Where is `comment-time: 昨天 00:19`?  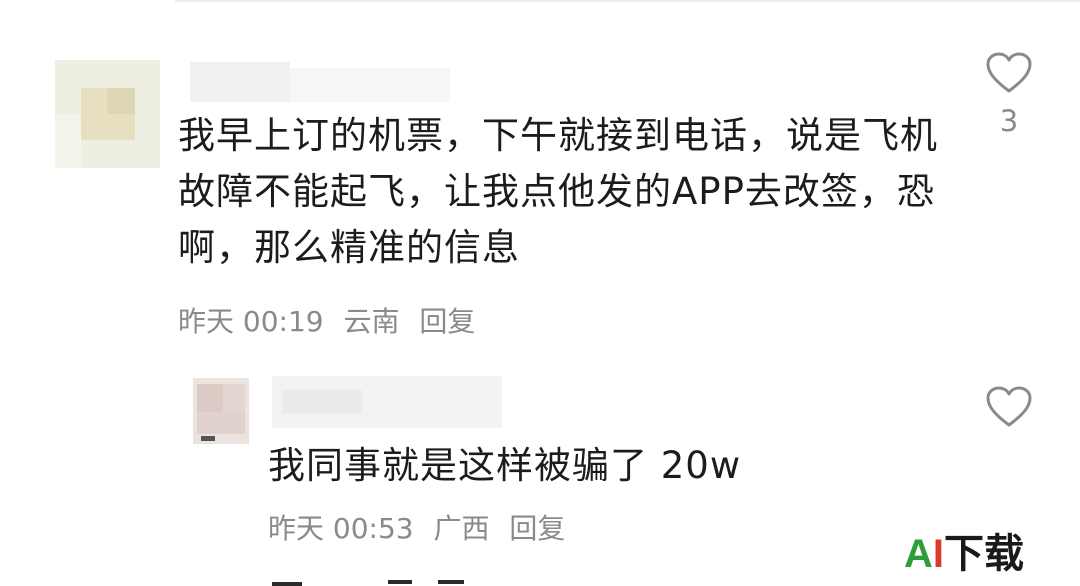 comment-time: 昨天 00:19 is located at coordinates (251, 321).